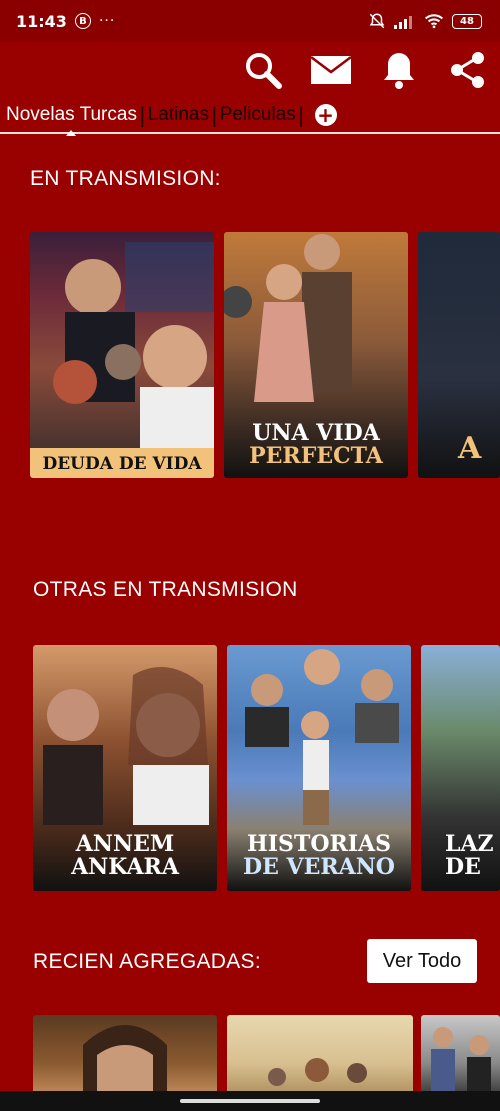 Image resolution: width=500 pixels, height=1111 pixels. What do you see at coordinates (258, 115) in the screenshot?
I see `tab-peliculas: Peliculas` at bounding box center [258, 115].